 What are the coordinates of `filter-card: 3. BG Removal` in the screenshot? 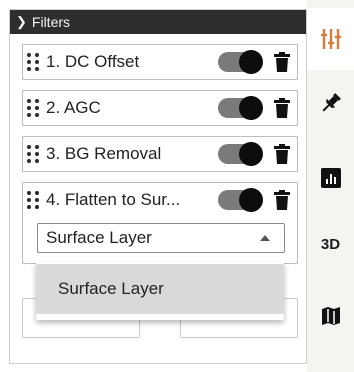 It's located at (160, 154).